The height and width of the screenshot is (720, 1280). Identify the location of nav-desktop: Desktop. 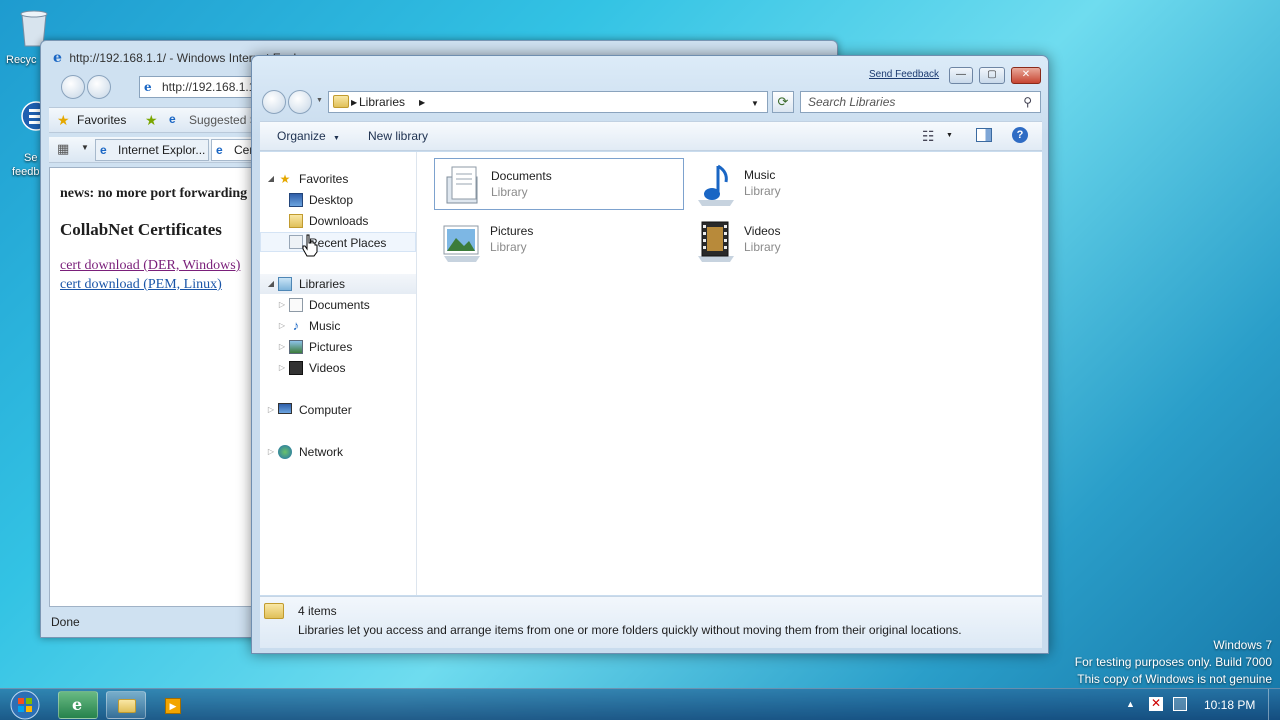
(338, 200).